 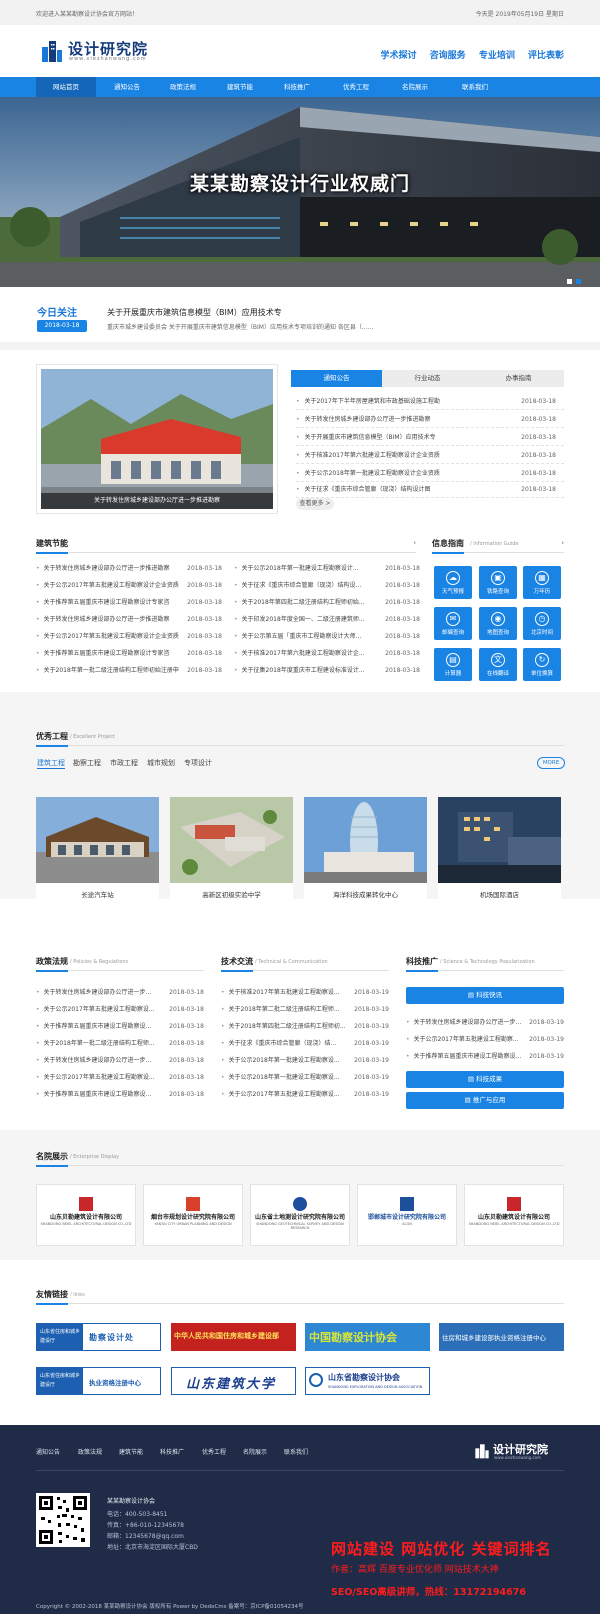 I want to click on friend-link: 山东省住房和城乡建设厅 勘察设计处, so click(x=98, y=1337).